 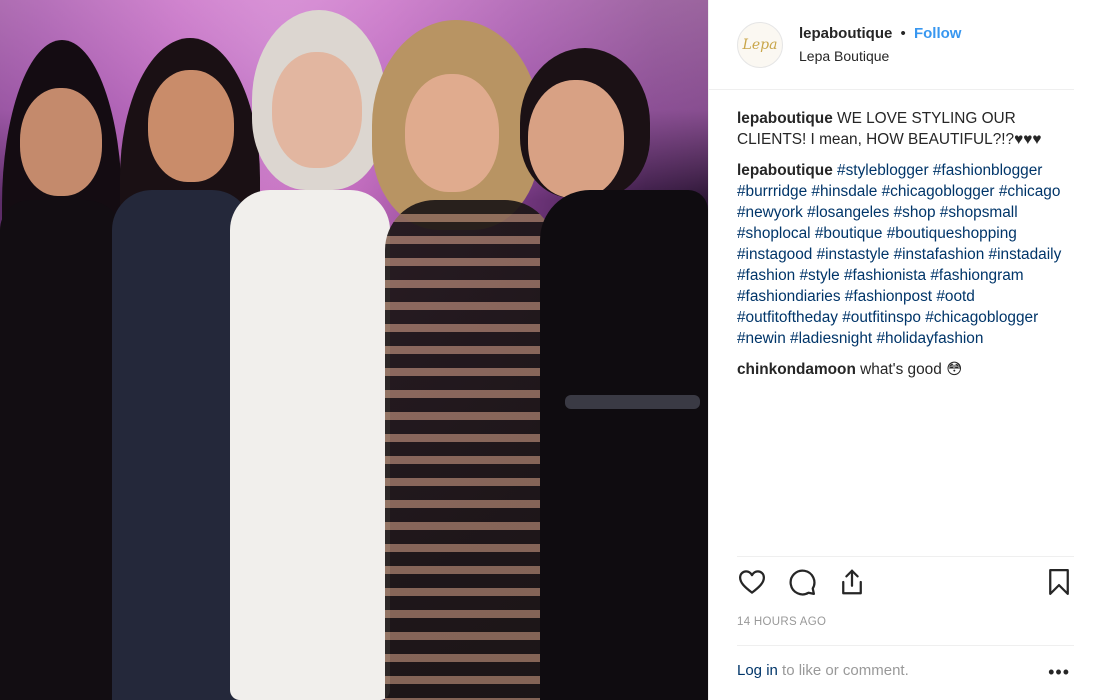 What do you see at coordinates (843, 670) in the screenshot?
I see `login-prompt-text: to like or comment.` at bounding box center [843, 670].